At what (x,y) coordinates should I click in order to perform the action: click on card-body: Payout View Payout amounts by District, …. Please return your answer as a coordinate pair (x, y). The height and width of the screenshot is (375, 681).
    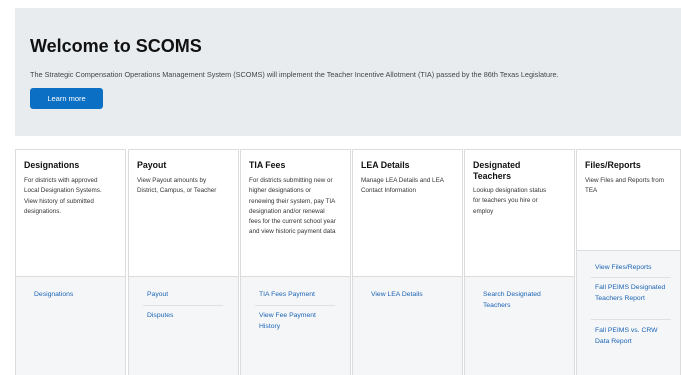
    Looking at the image, I should click on (183, 213).